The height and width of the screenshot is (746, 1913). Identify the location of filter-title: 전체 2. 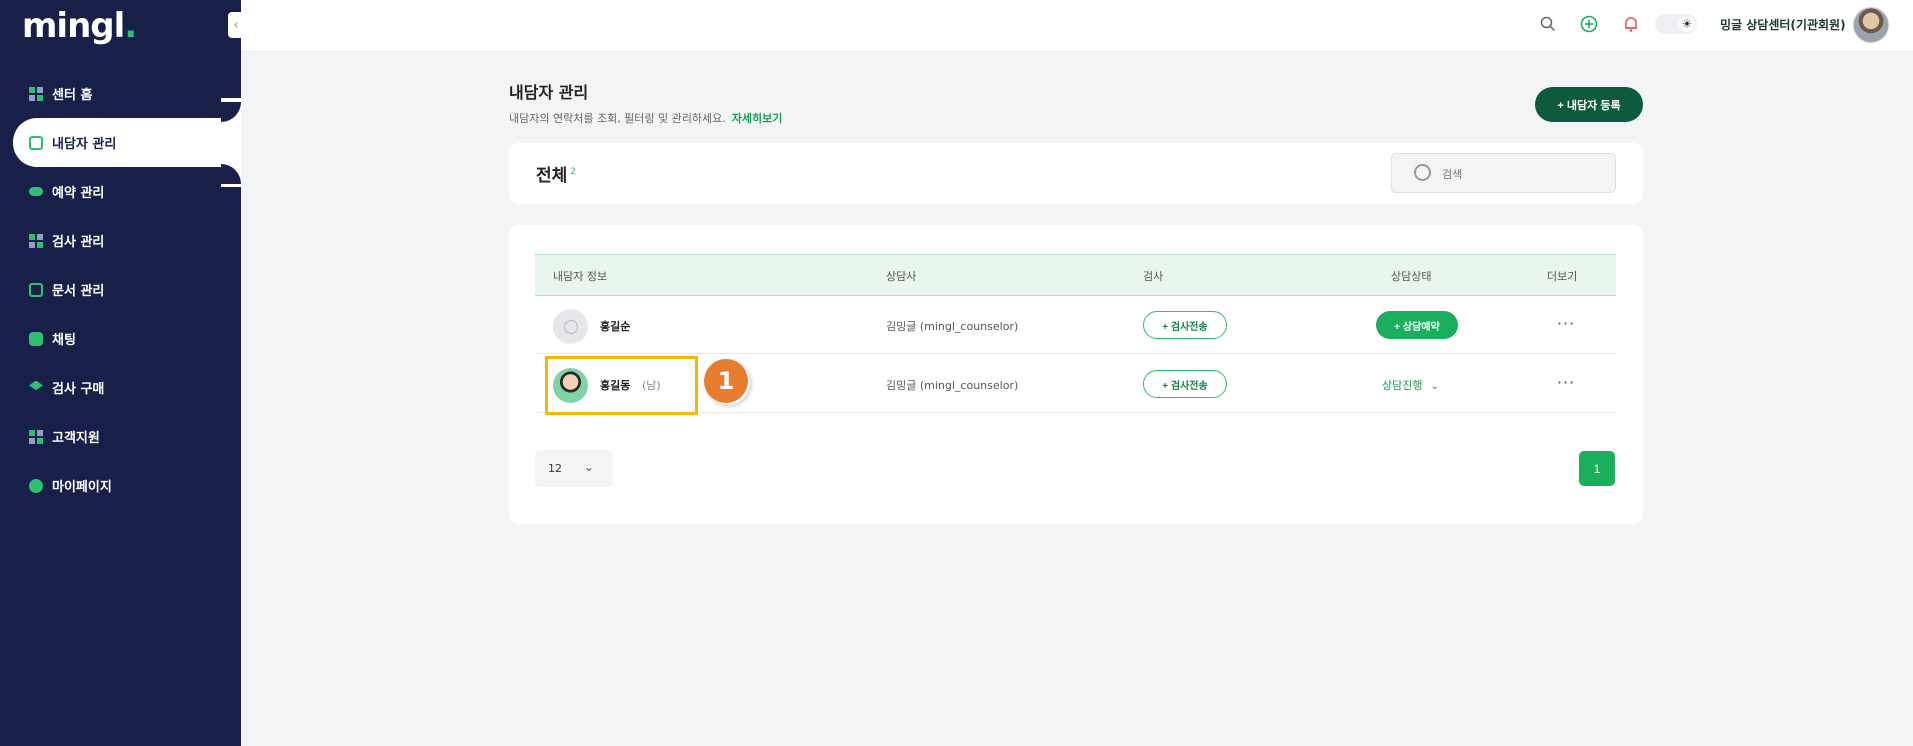
(556, 176).